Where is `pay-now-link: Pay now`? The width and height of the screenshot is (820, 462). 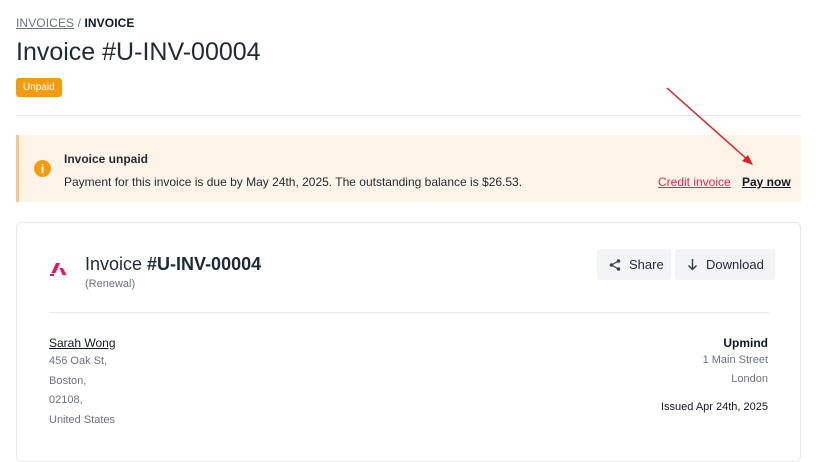 pay-now-link: Pay now is located at coordinates (766, 182).